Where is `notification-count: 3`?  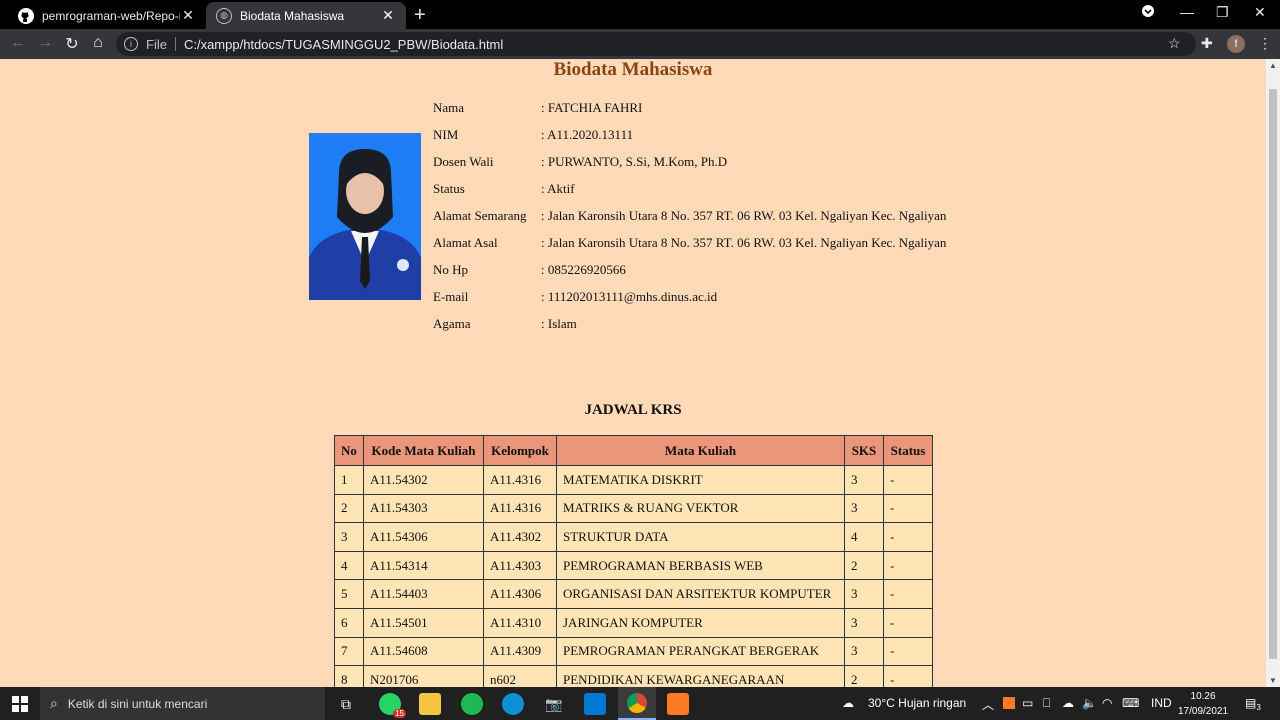 notification-count: 3 is located at coordinates (1258, 707).